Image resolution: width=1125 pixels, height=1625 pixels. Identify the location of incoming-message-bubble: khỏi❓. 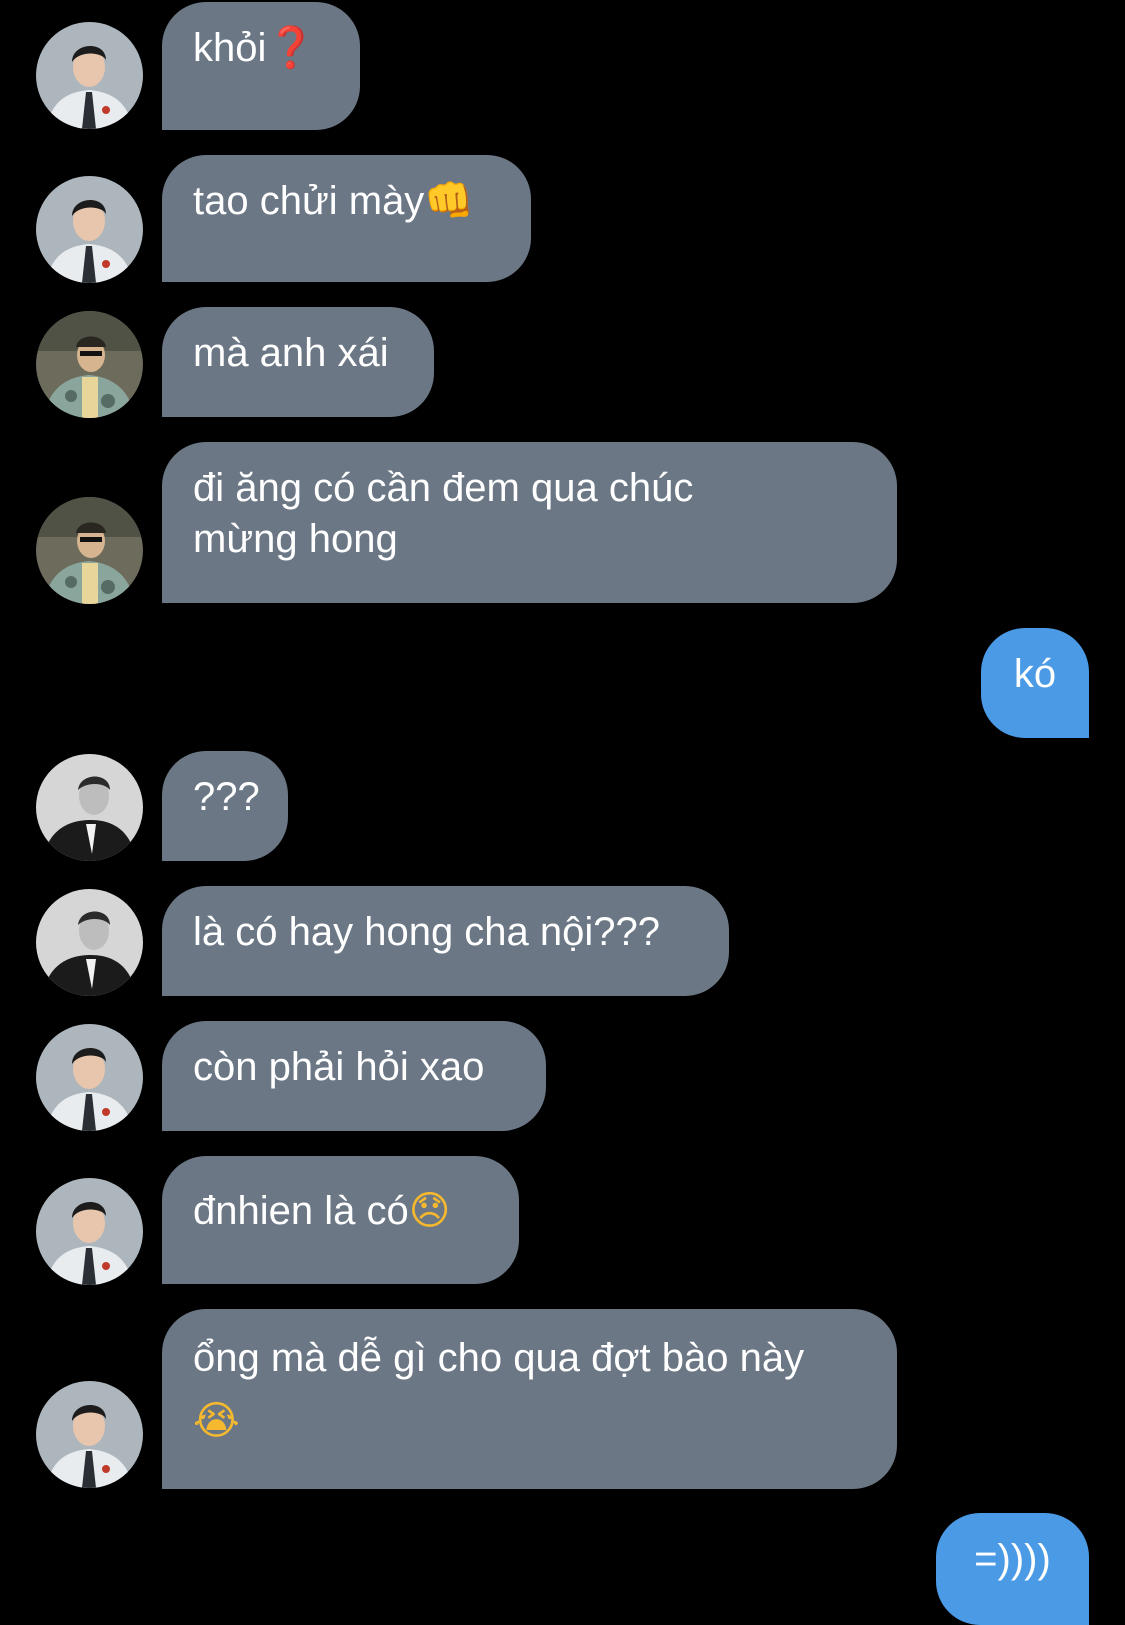
(261, 66).